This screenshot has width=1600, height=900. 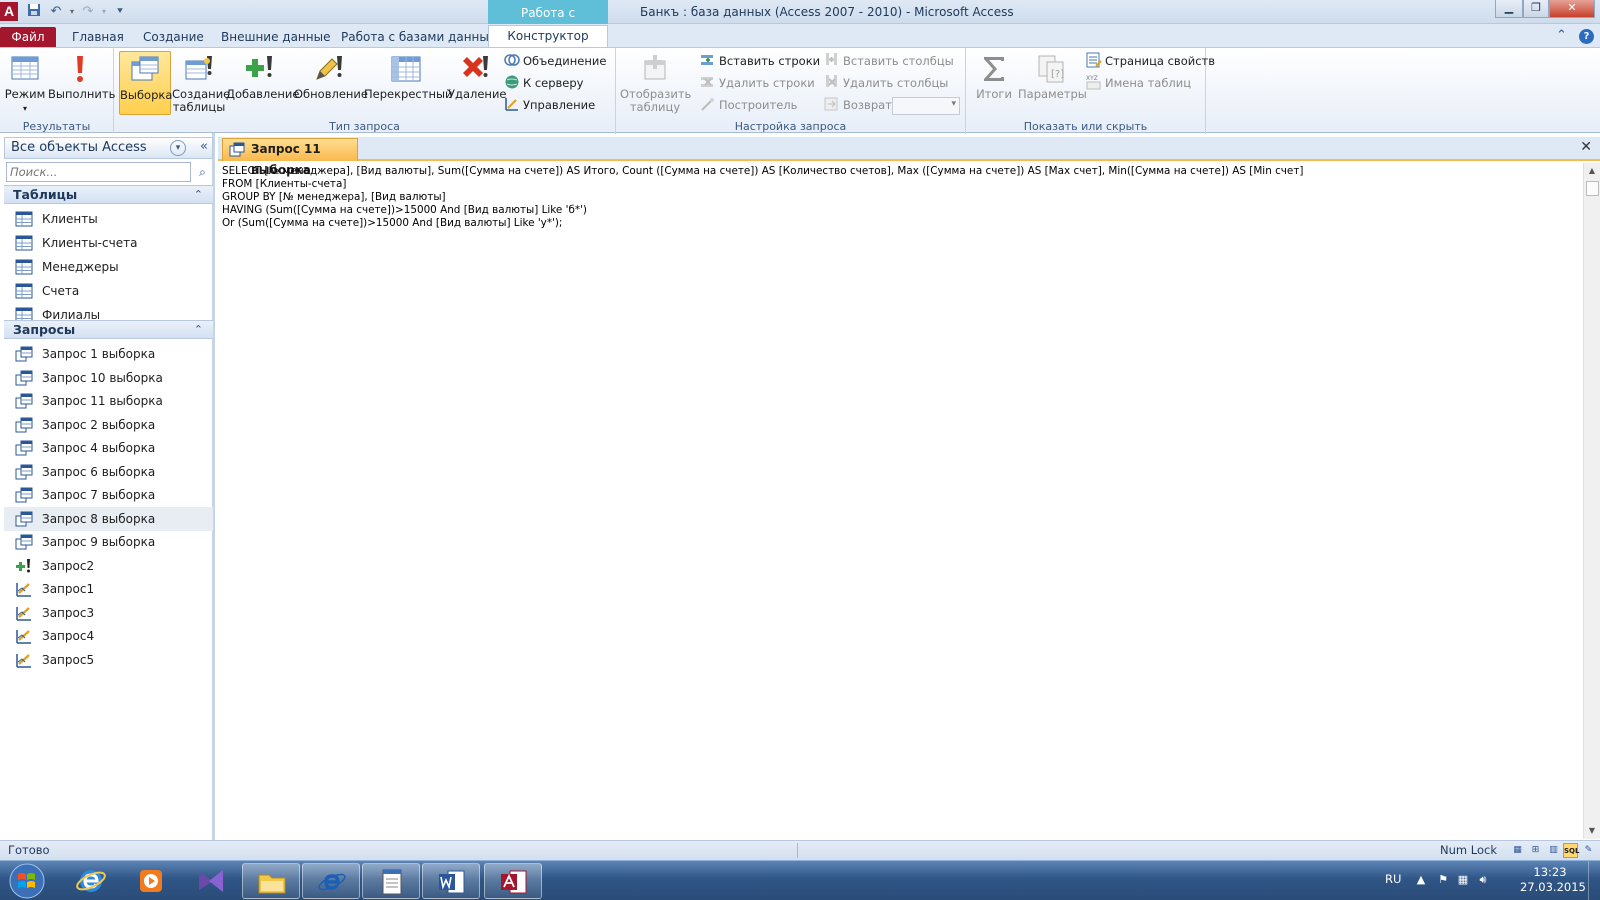 What do you see at coordinates (548, 36) in the screenshot?
I see `tab-designer: Конструктор` at bounding box center [548, 36].